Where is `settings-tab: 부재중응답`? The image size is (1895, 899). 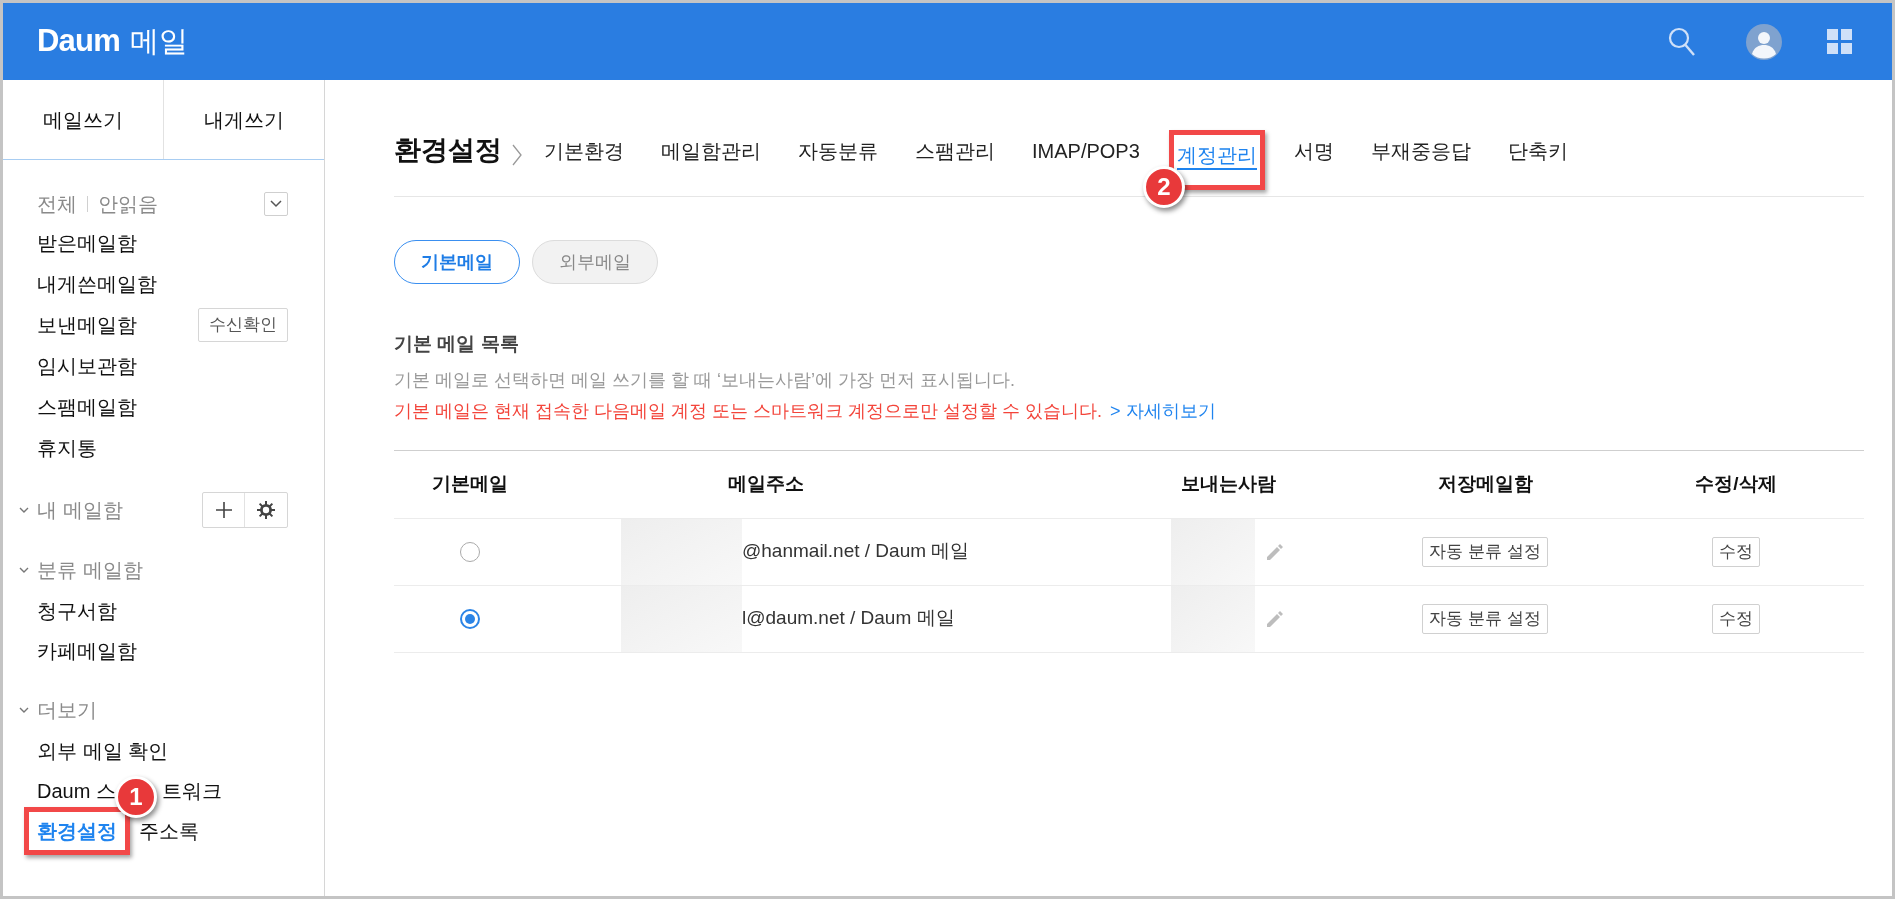 settings-tab: 부재중응답 is located at coordinates (1420, 153).